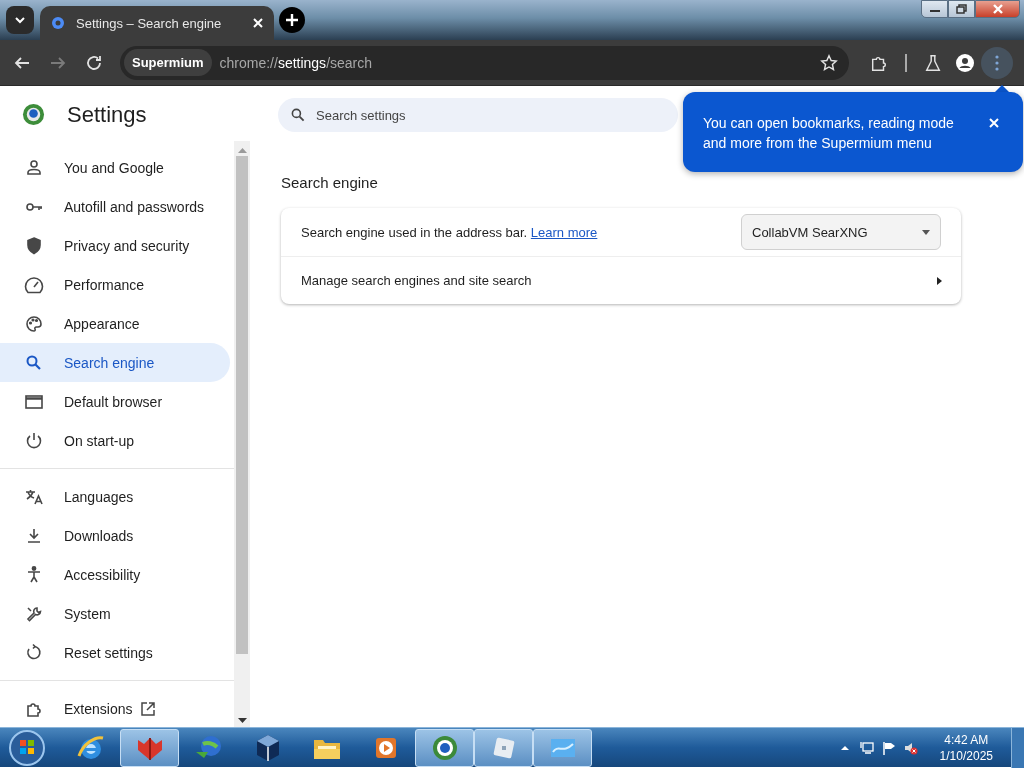 Image resolution: width=1024 pixels, height=768 pixels. I want to click on gauge-icon, so click(34, 284).